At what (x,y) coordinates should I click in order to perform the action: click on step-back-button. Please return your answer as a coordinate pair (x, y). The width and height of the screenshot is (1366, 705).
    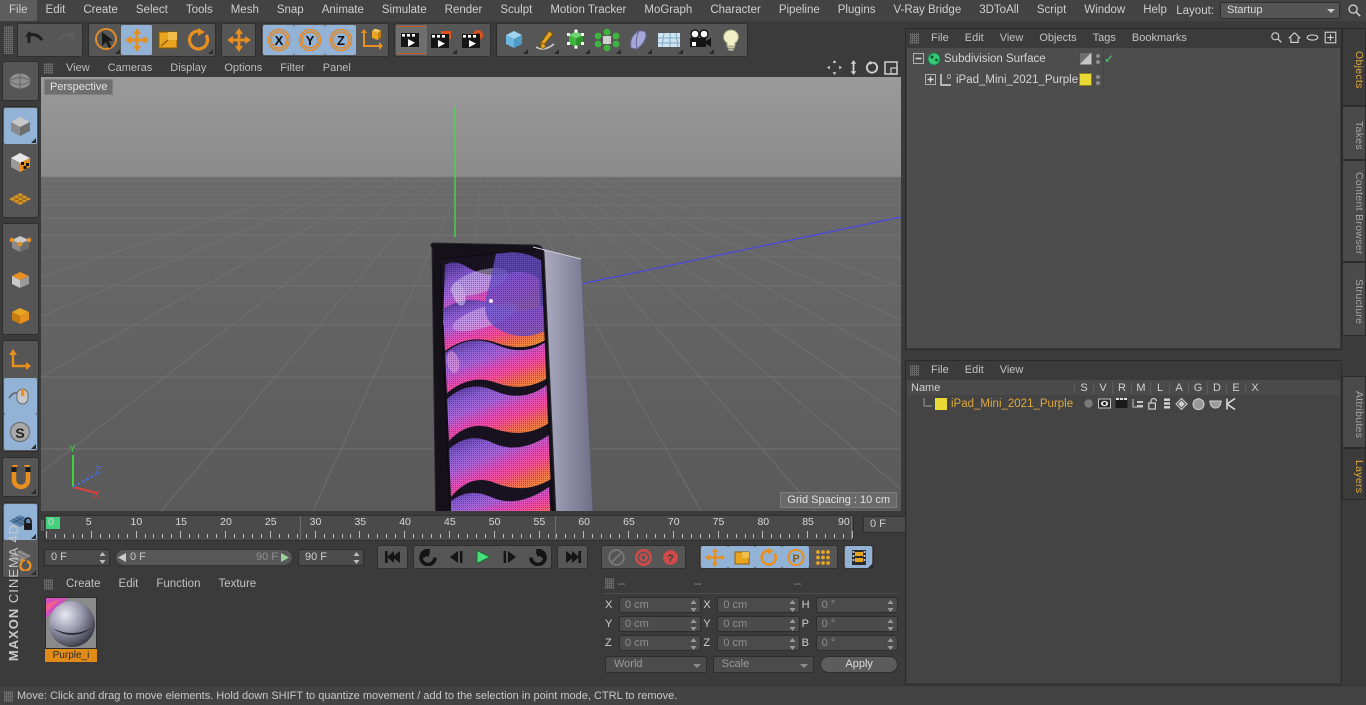
    Looking at the image, I should click on (455, 557).